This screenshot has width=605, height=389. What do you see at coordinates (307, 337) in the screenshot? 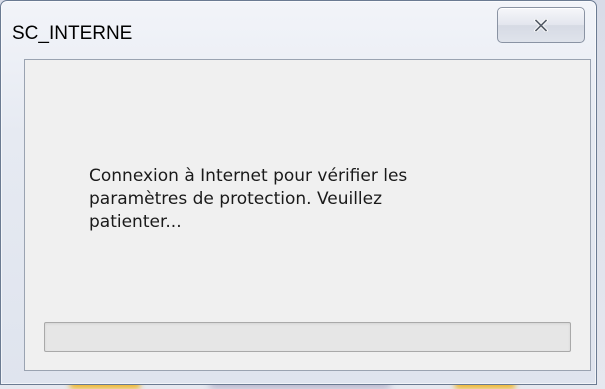
I see `progress-bar` at bounding box center [307, 337].